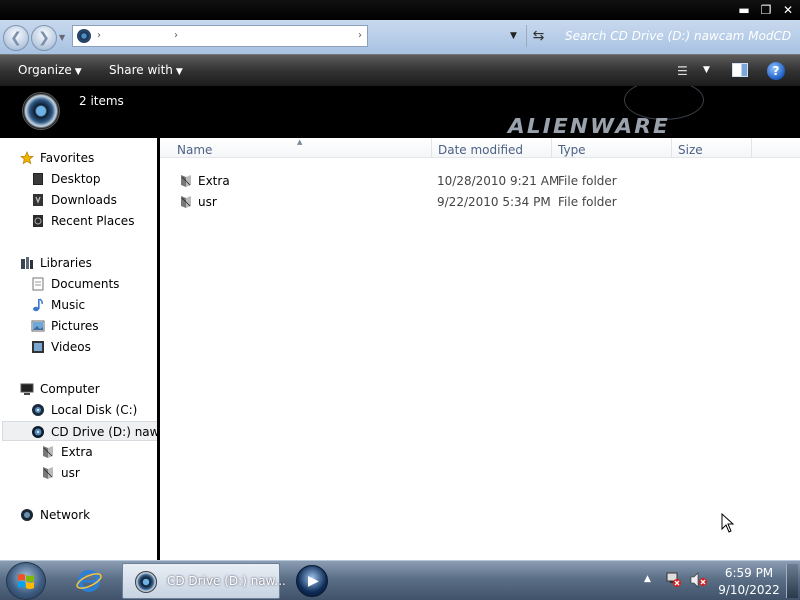 This screenshot has width=800, height=600. What do you see at coordinates (513, 36) in the screenshot?
I see `address-history-dropdown-icon: ▼` at bounding box center [513, 36].